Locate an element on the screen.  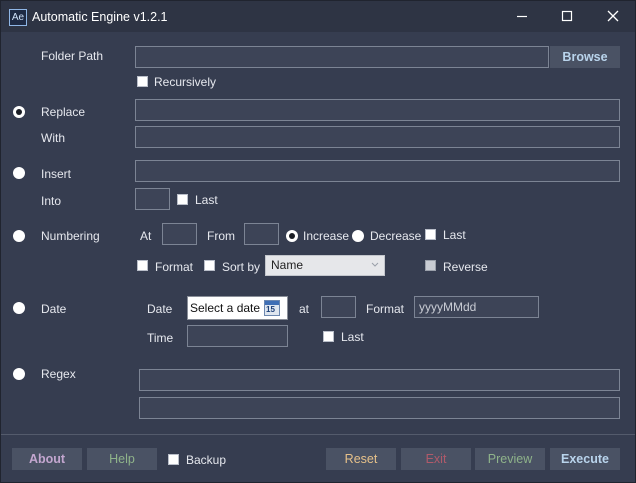
calendar-icon: 15 is located at coordinates (272, 308).